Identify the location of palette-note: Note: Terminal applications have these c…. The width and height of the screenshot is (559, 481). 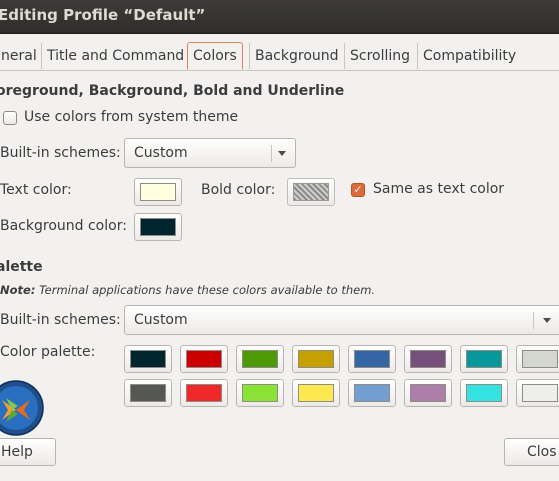
(187, 290).